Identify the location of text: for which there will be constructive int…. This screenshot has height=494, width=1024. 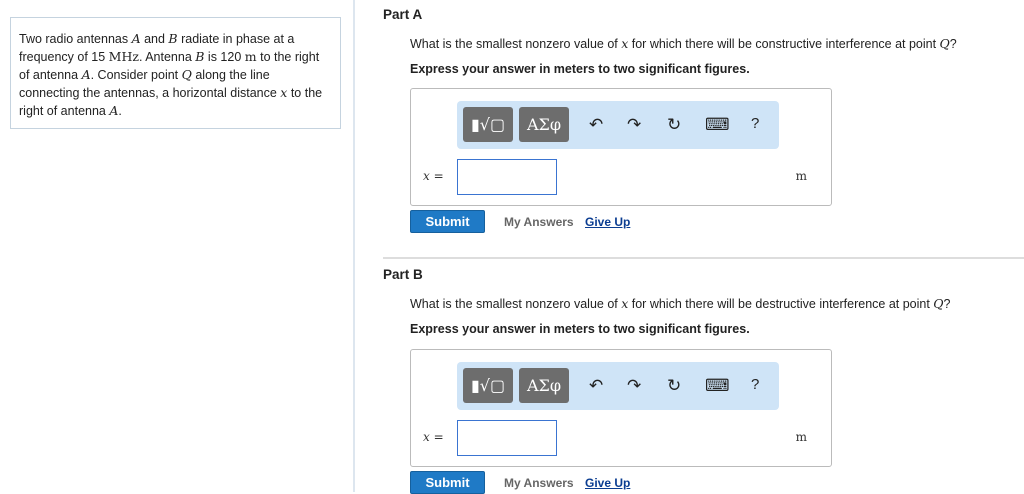
(784, 44).